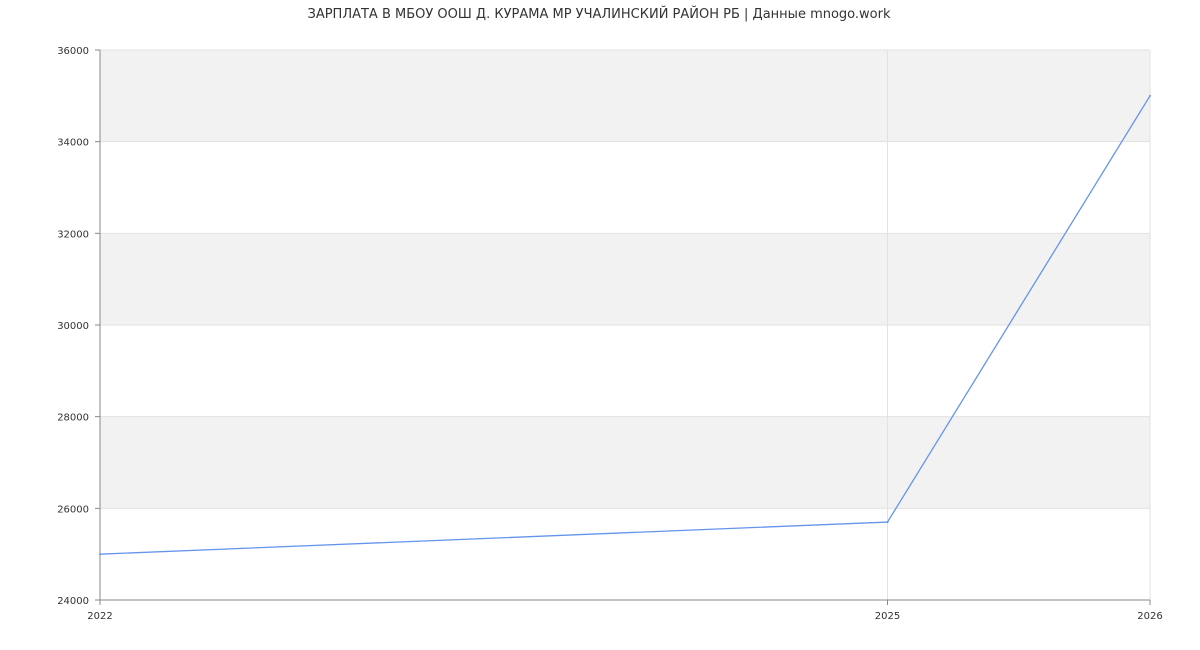  What do you see at coordinates (887, 616) in the screenshot?
I see `x-tick-label: 2025` at bounding box center [887, 616].